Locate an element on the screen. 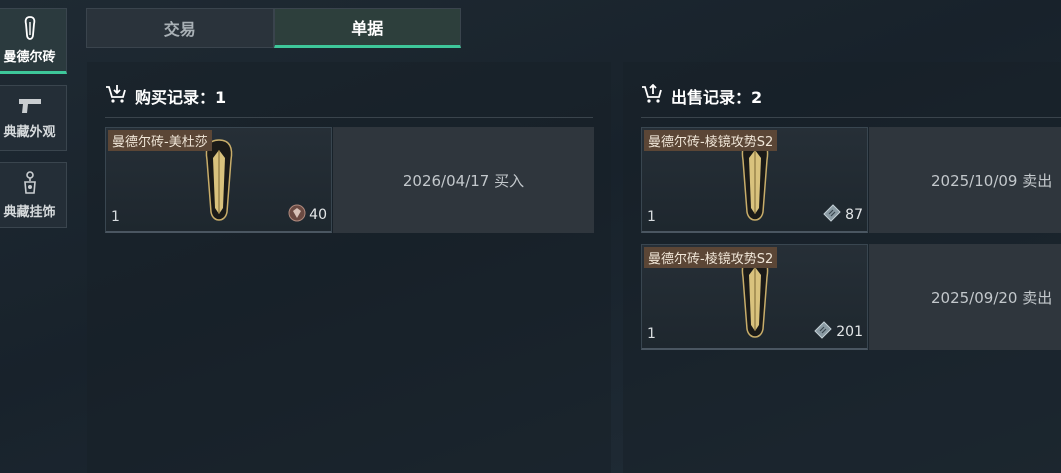  item-price: 87 is located at coordinates (842, 215).